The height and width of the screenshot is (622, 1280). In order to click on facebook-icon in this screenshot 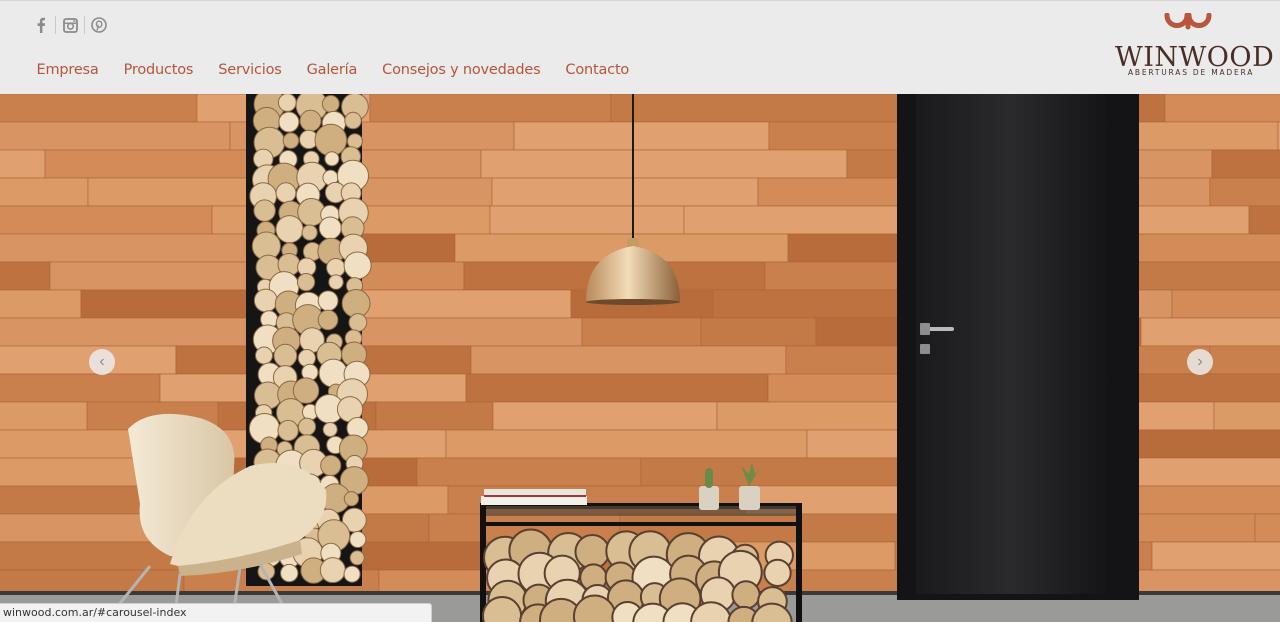, I will do `click(41, 25)`.